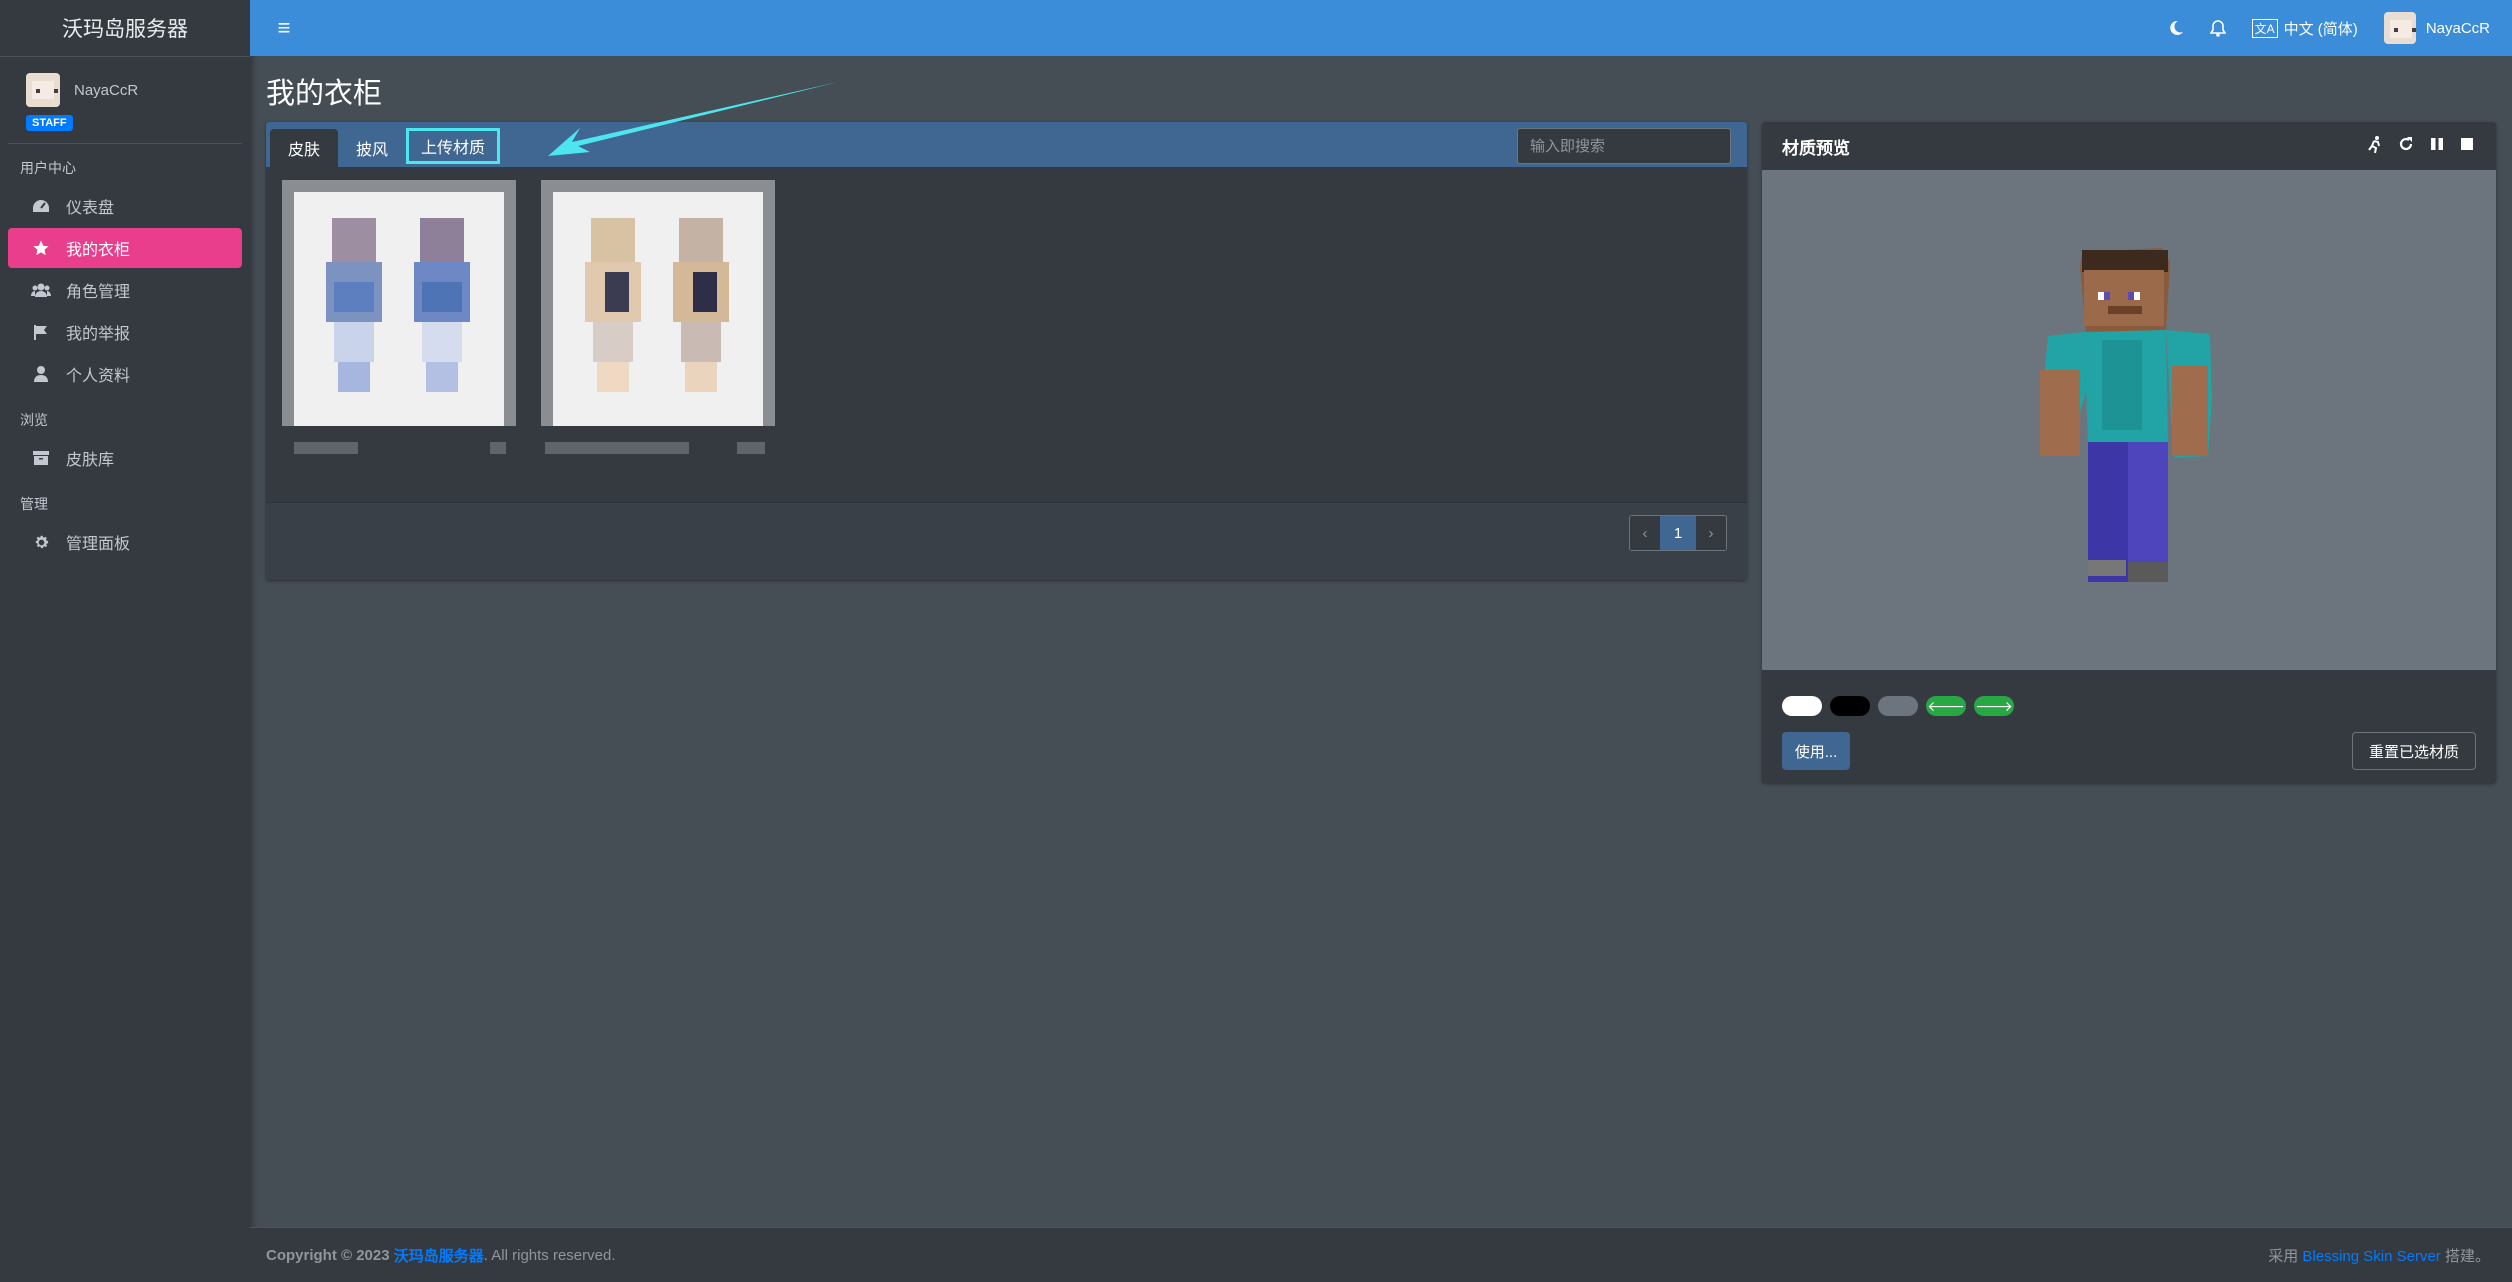 Image resolution: width=2512 pixels, height=1282 pixels. I want to click on sidebar-user-name: NayaCcR, so click(106, 90).